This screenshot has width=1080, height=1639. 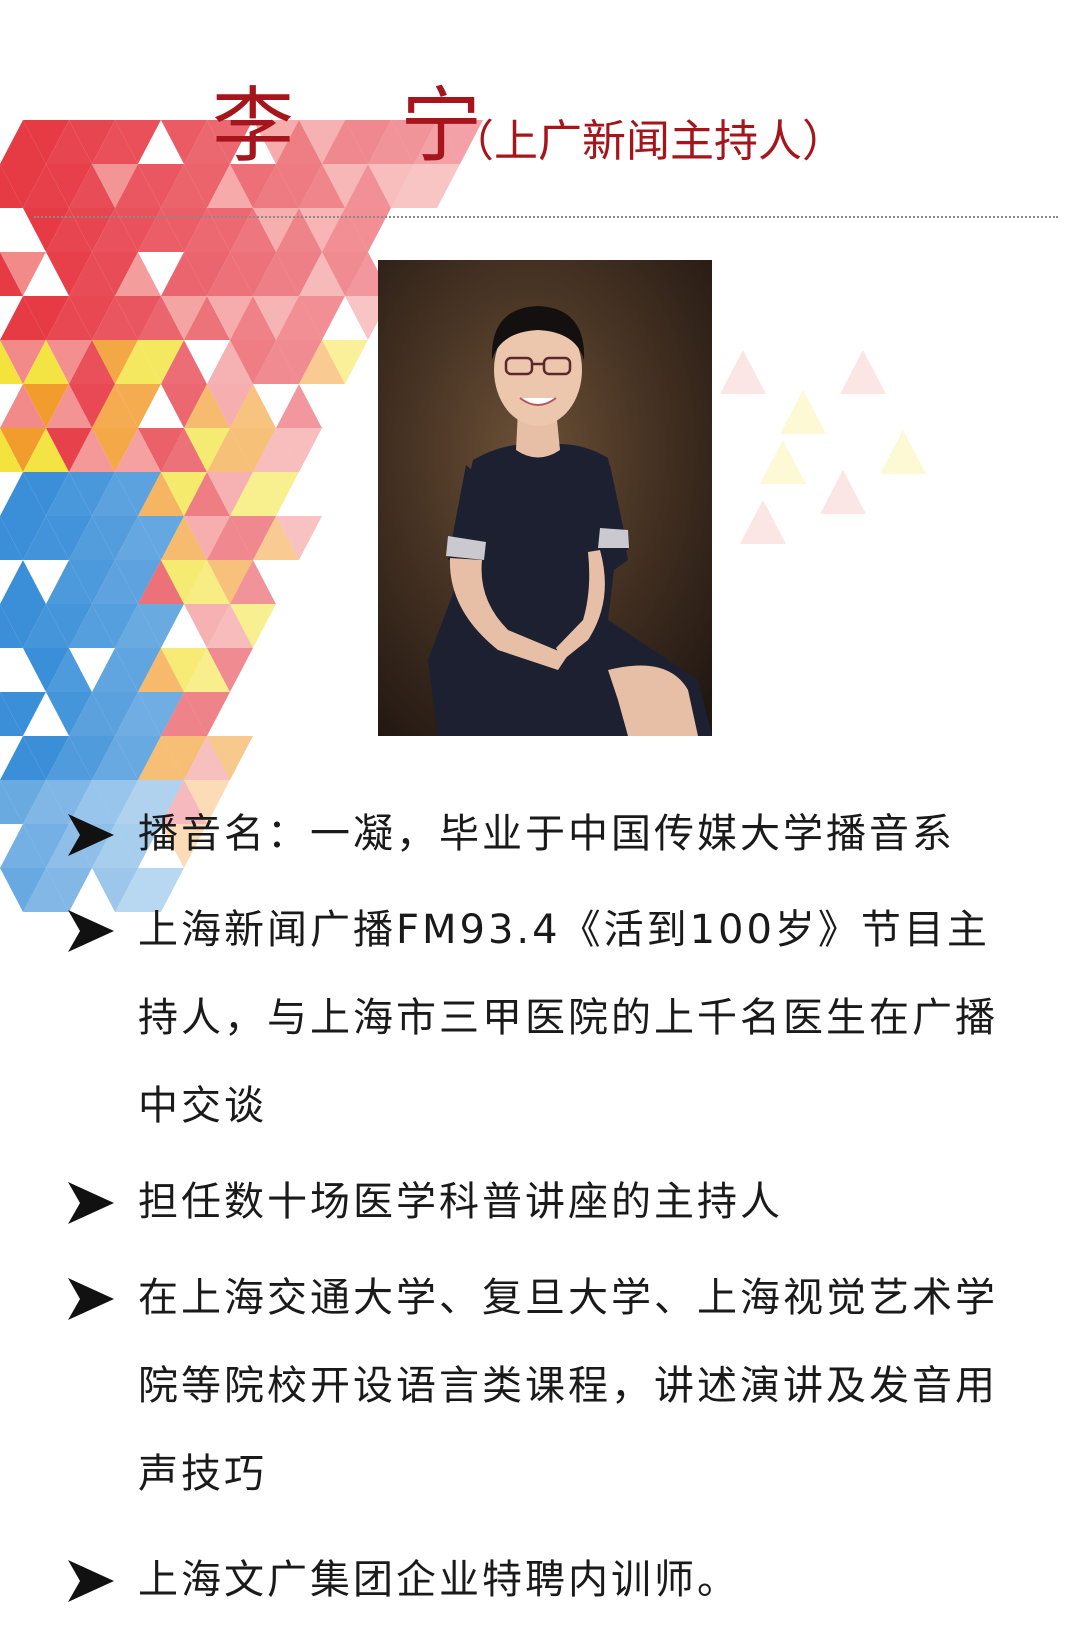 What do you see at coordinates (439, 1580) in the screenshot?
I see `bio-item-text: 上海文广集团企业特聘内训师。` at bounding box center [439, 1580].